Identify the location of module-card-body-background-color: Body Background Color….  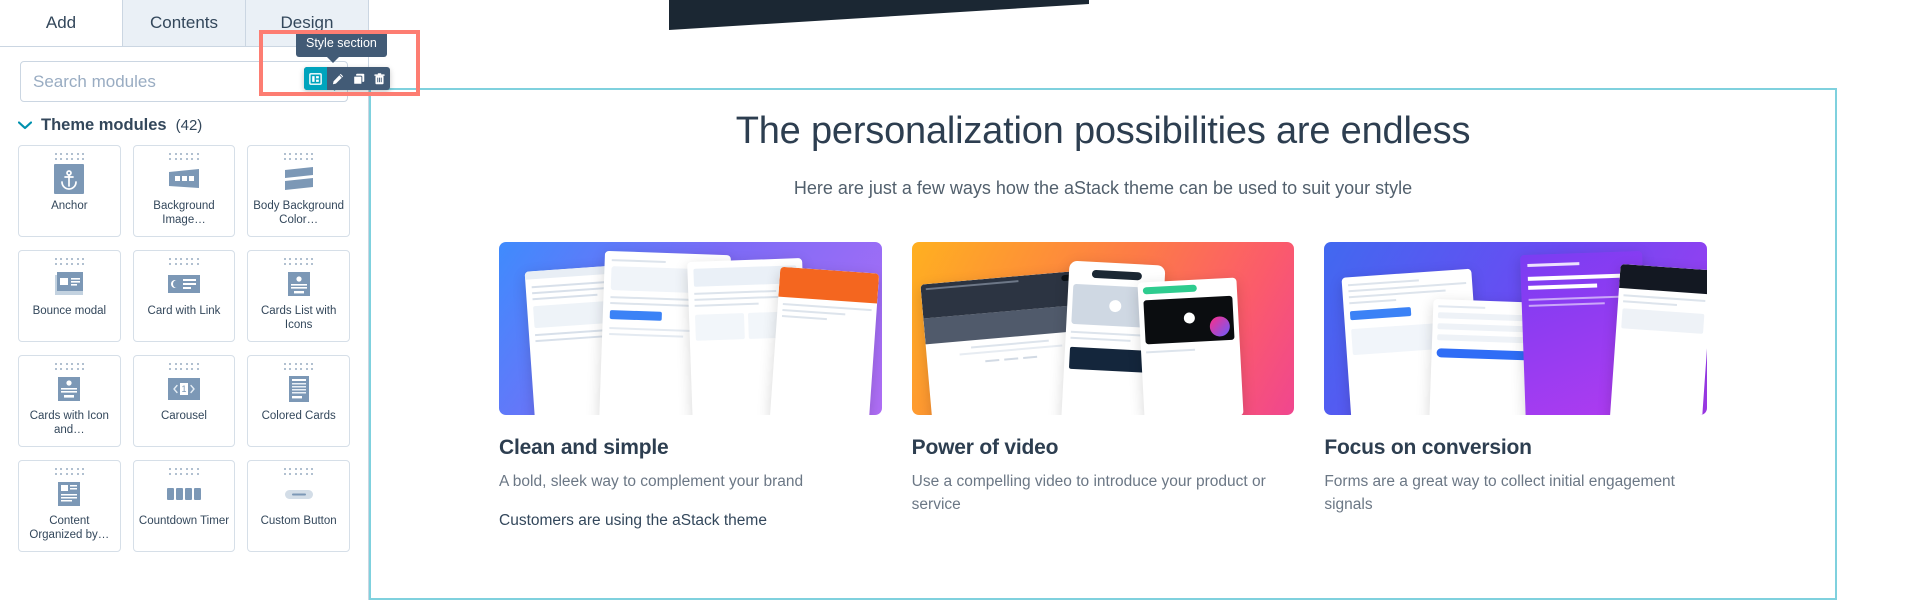
(298, 191).